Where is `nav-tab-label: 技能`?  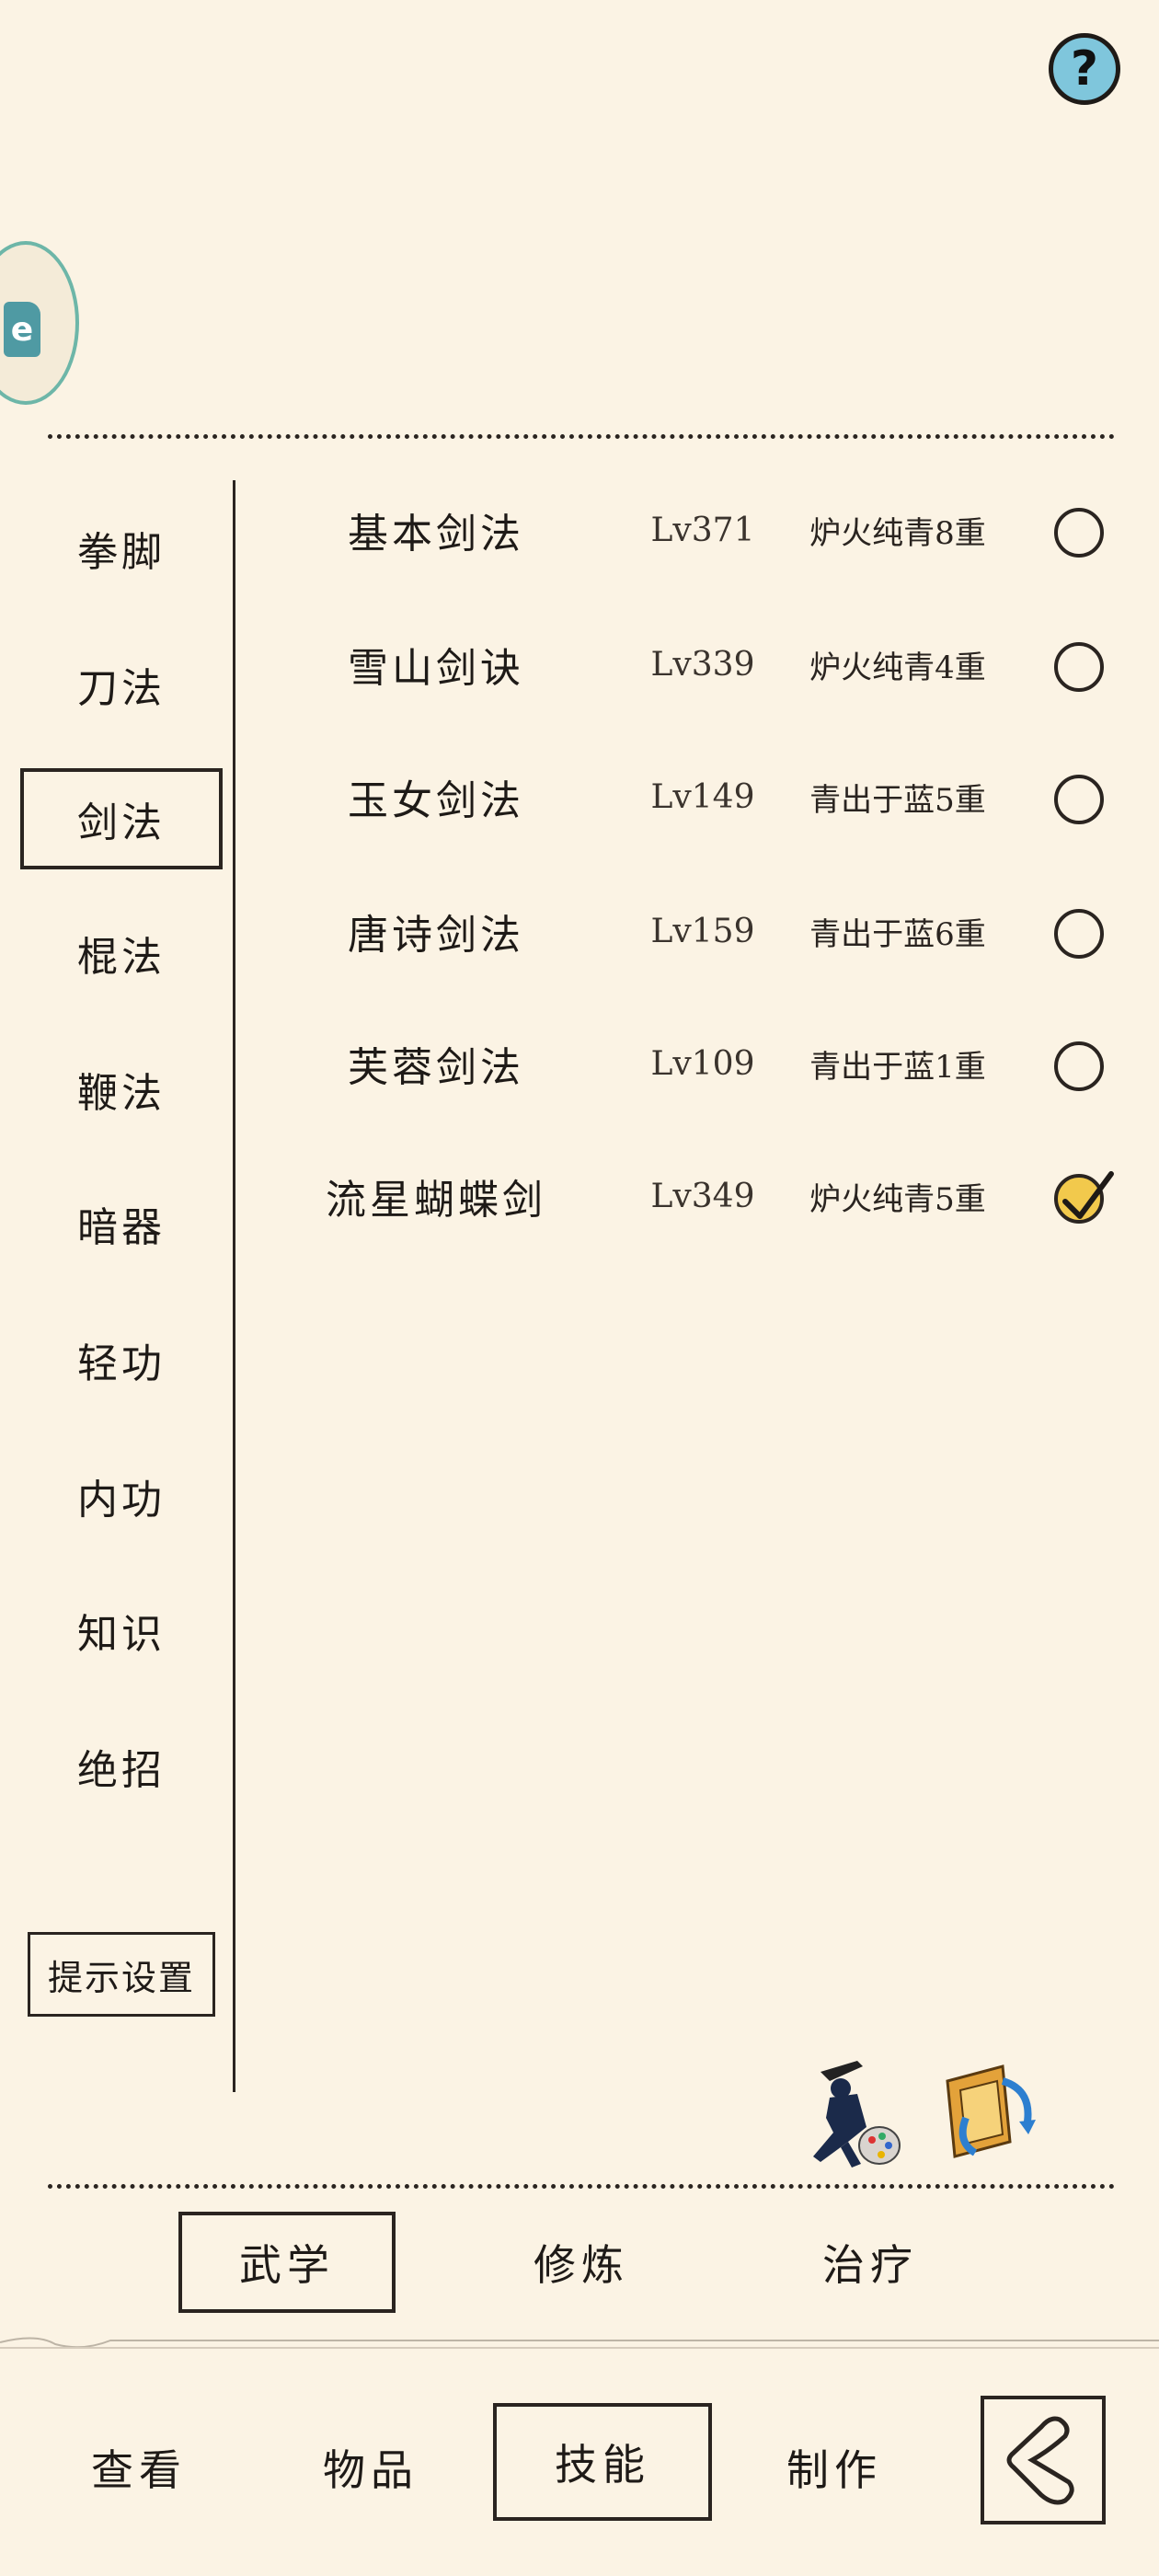 nav-tab-label: 技能 is located at coordinates (602, 2465).